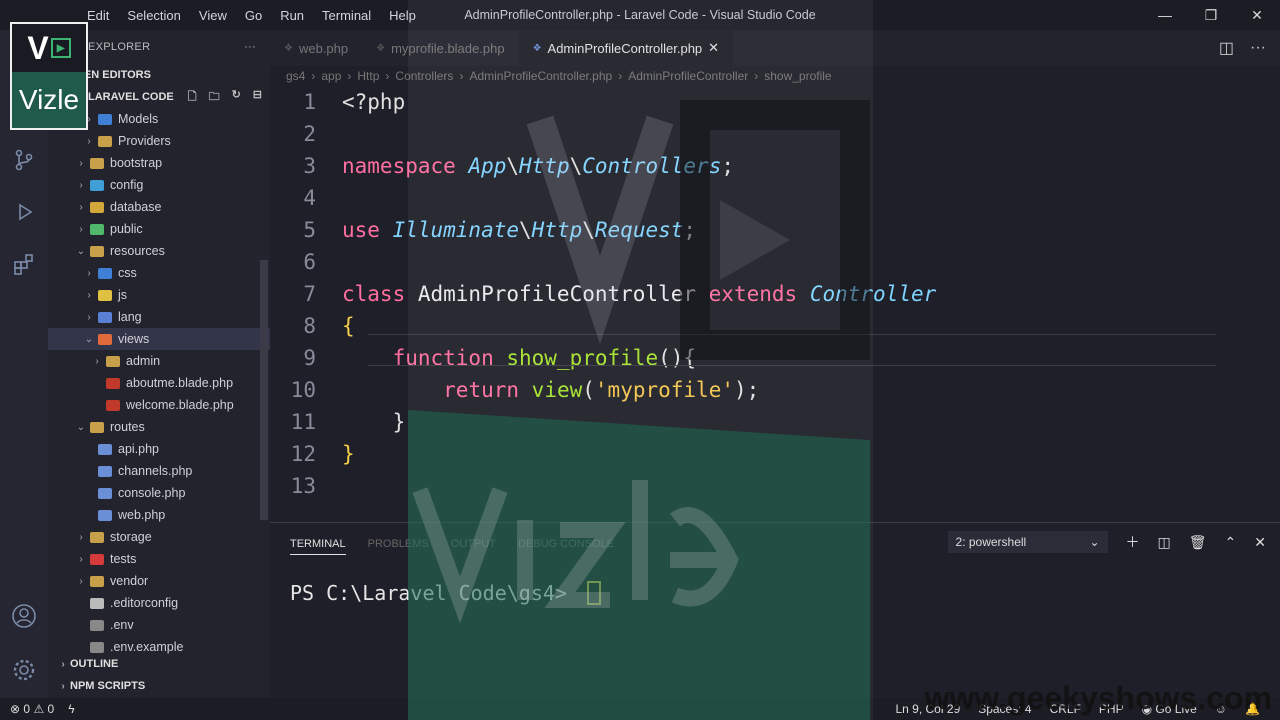  I want to click on tree-item: ⌄ resources, so click(159, 251).